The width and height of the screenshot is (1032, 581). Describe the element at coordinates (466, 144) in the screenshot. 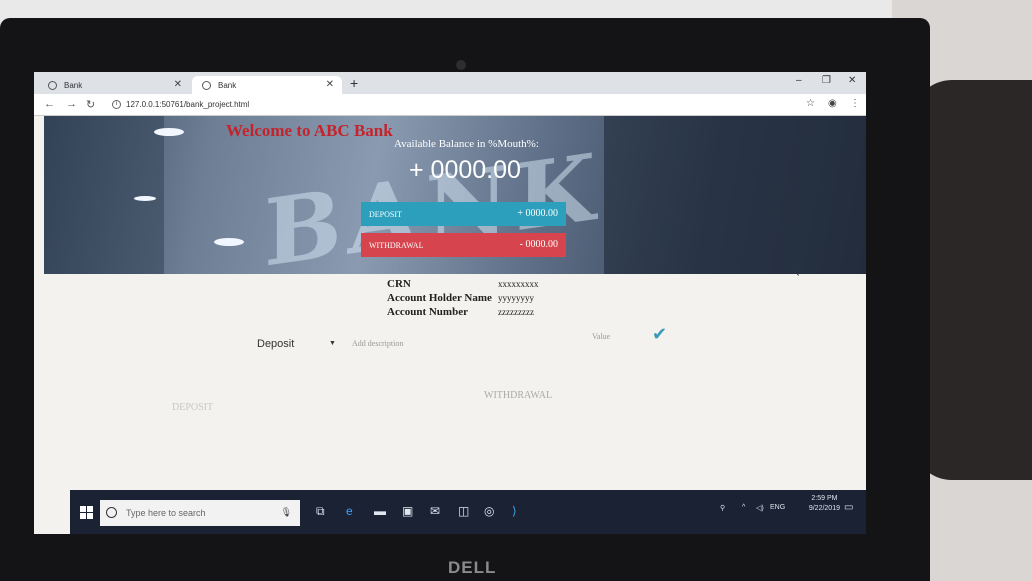

I see `available-balance-label: Available Balance in %Mouth%:` at that location.